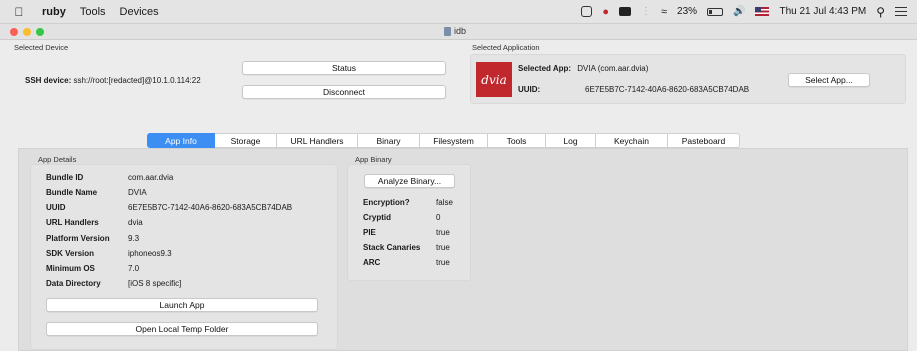 The image size is (917, 351). I want to click on selected-app-label: Selected App:, so click(545, 68).